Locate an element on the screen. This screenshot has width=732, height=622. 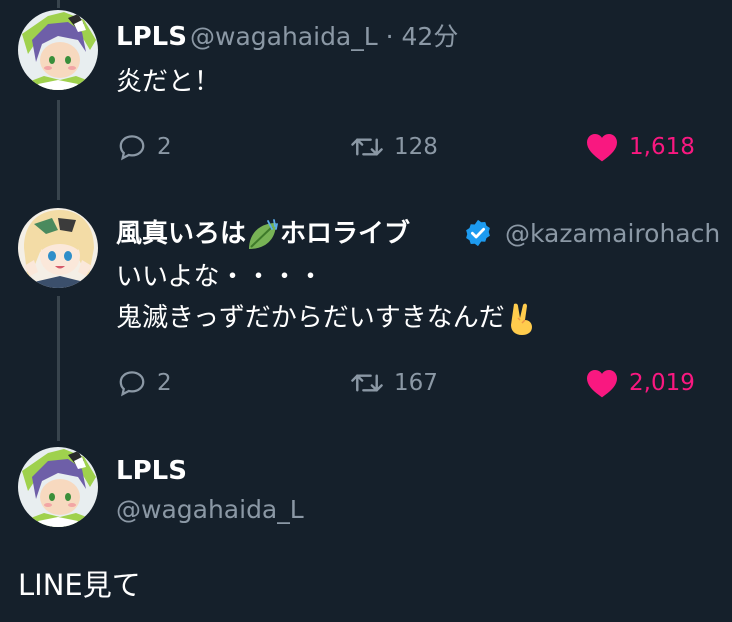
tweet-1-like-count: 1,618 is located at coordinates (662, 147).